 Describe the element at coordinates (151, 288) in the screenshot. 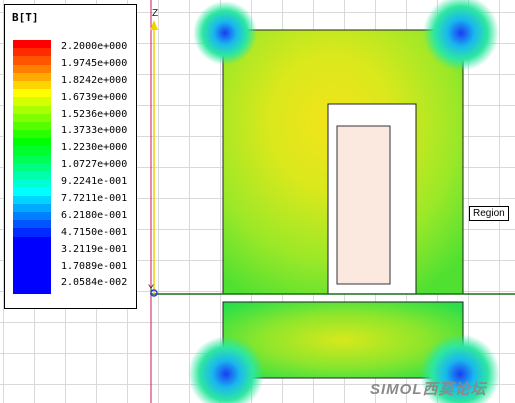

I see `y-axis-label: Y` at that location.